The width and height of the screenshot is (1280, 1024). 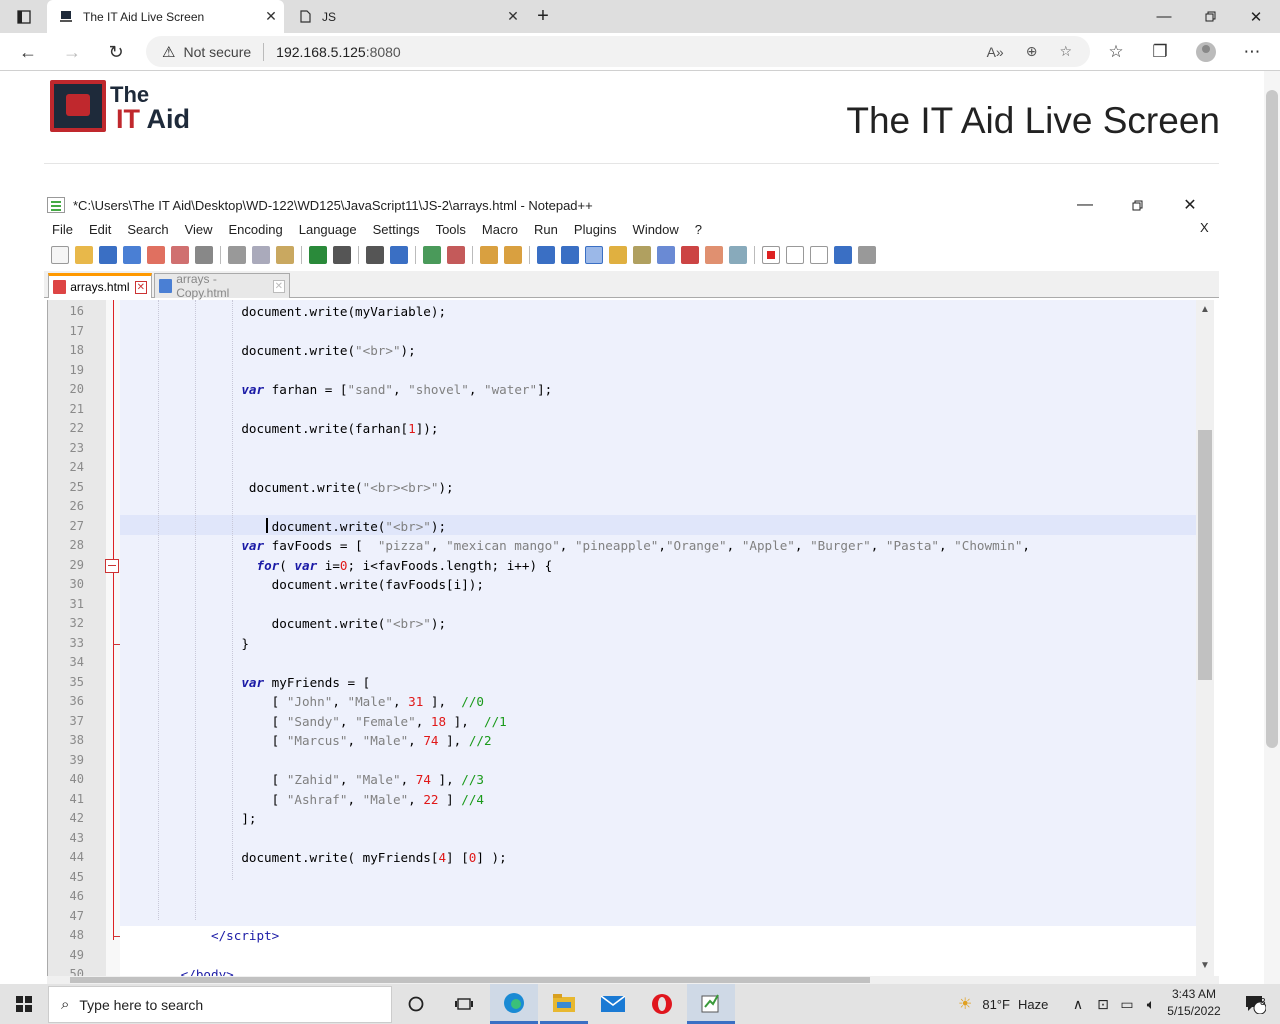 What do you see at coordinates (546, 229) in the screenshot?
I see `menu-run: Run` at bounding box center [546, 229].